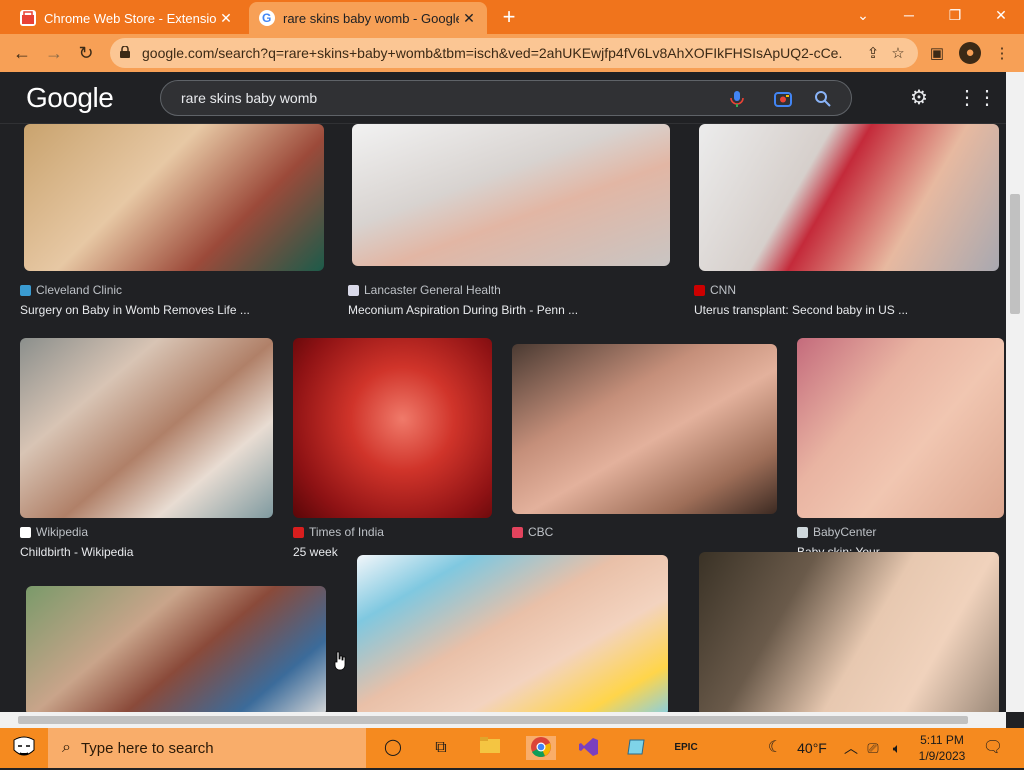 The width and height of the screenshot is (1024, 770). What do you see at coordinates (24, 748) in the screenshot?
I see `start-anonymous-mask-icon` at bounding box center [24, 748].